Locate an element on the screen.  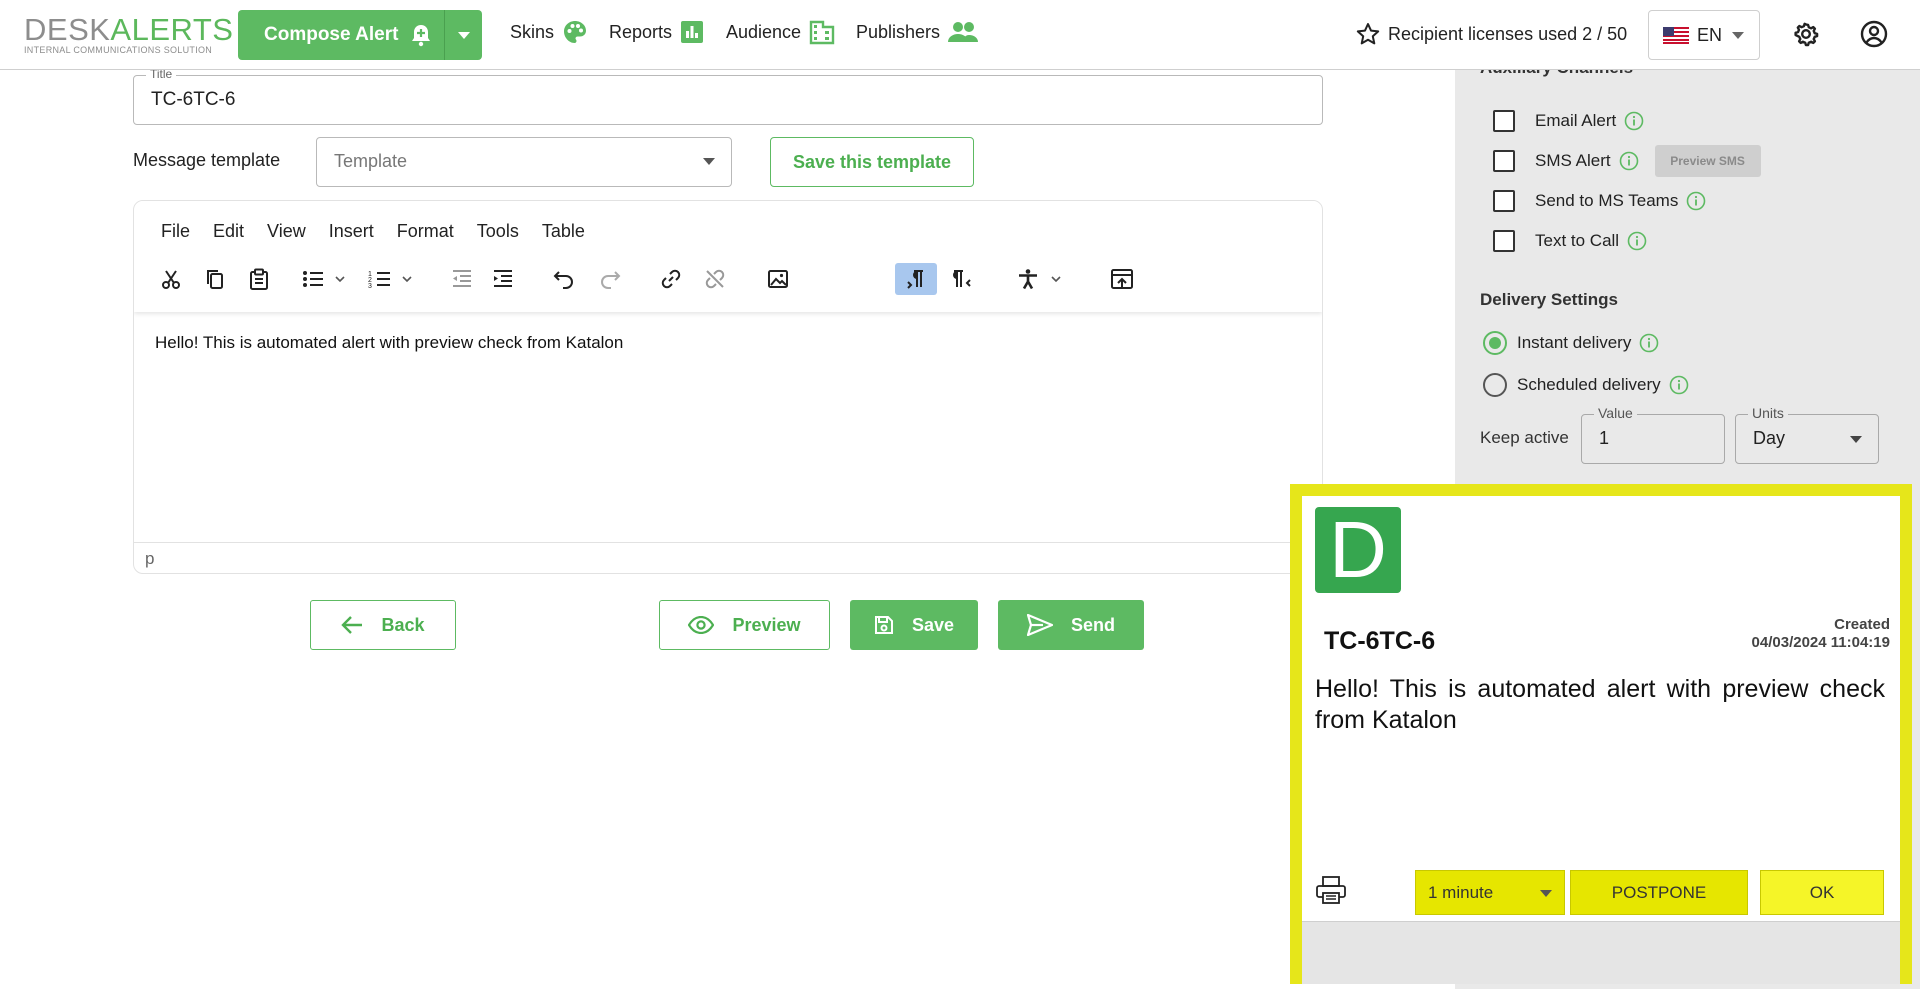
keep-active-value-field: Value 1 is located at coordinates (1653, 434).